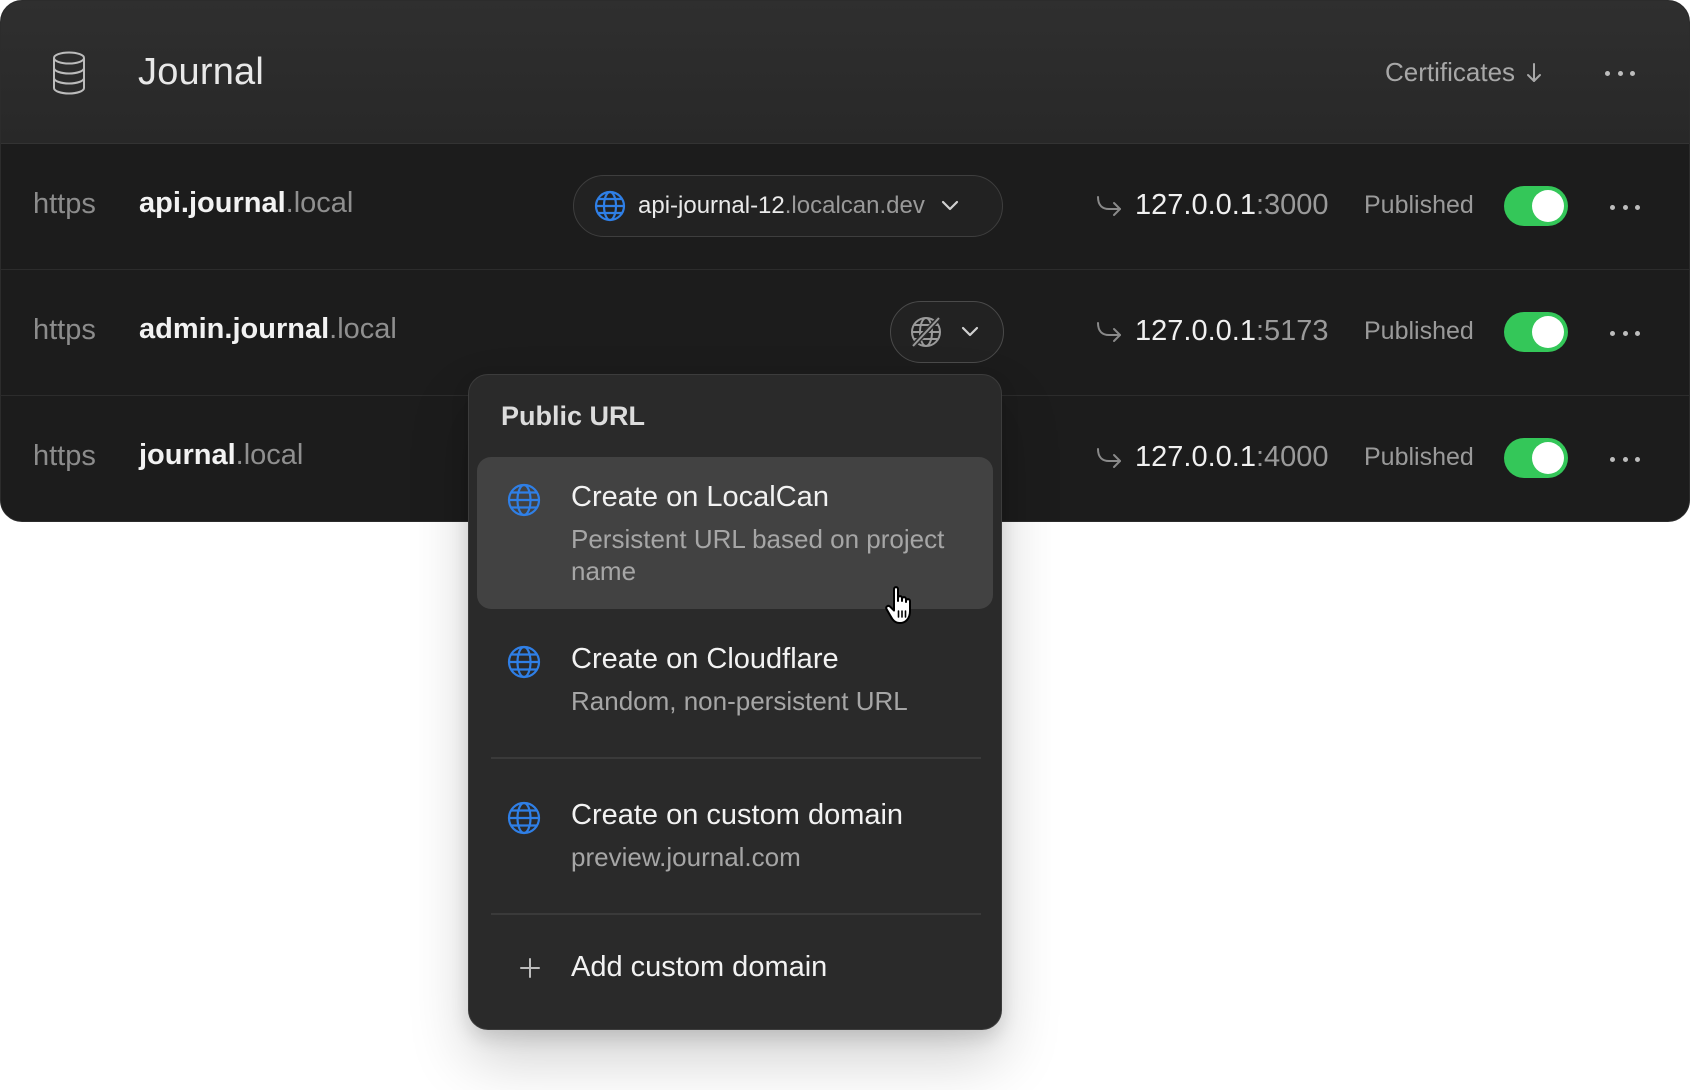  I want to click on hand-cursor-icon, so click(898, 605).